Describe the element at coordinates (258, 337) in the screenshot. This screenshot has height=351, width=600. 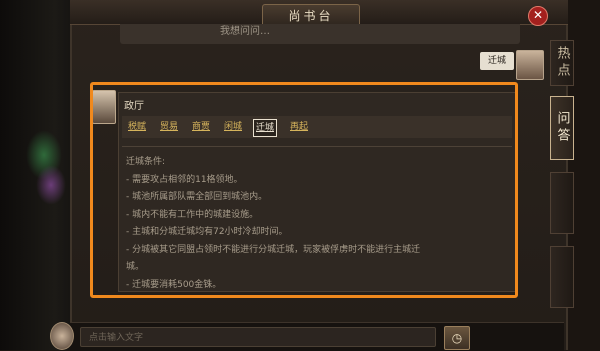
I see `chat-input: 点击输入文字` at that location.